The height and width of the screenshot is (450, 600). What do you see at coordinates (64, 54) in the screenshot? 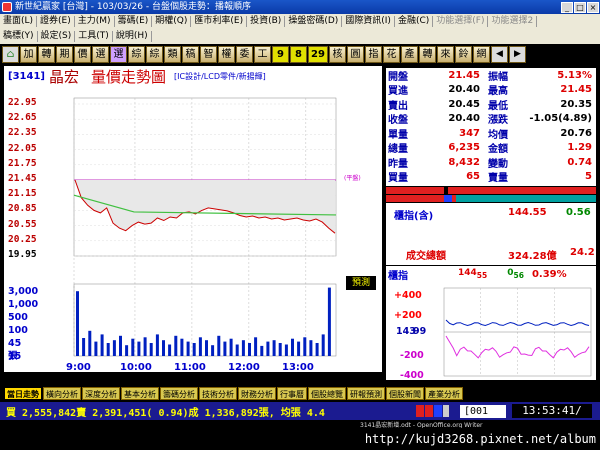
I see `toolbar-button: 期` at bounding box center [64, 54].